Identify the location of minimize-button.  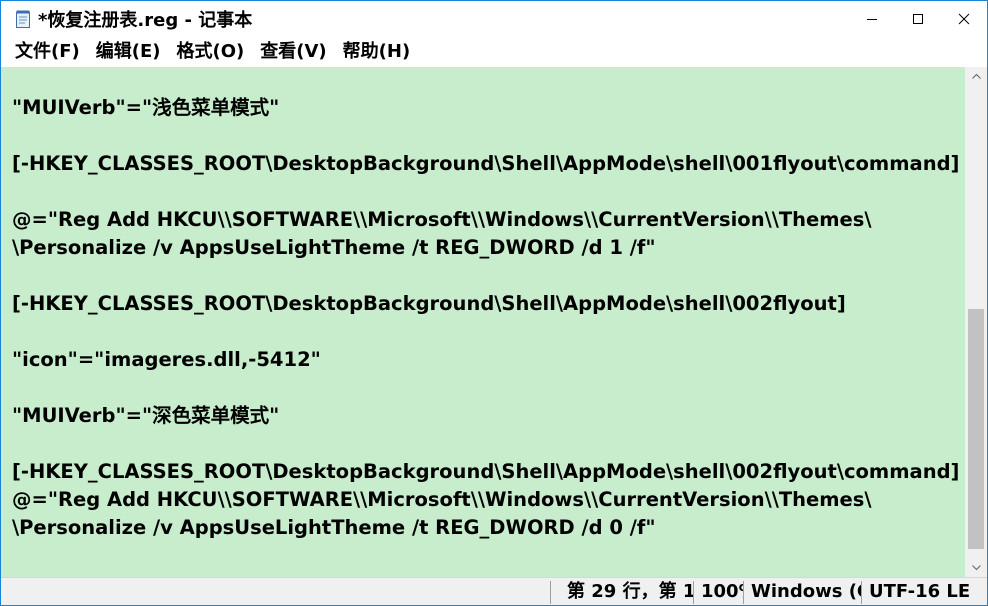
(872, 19).